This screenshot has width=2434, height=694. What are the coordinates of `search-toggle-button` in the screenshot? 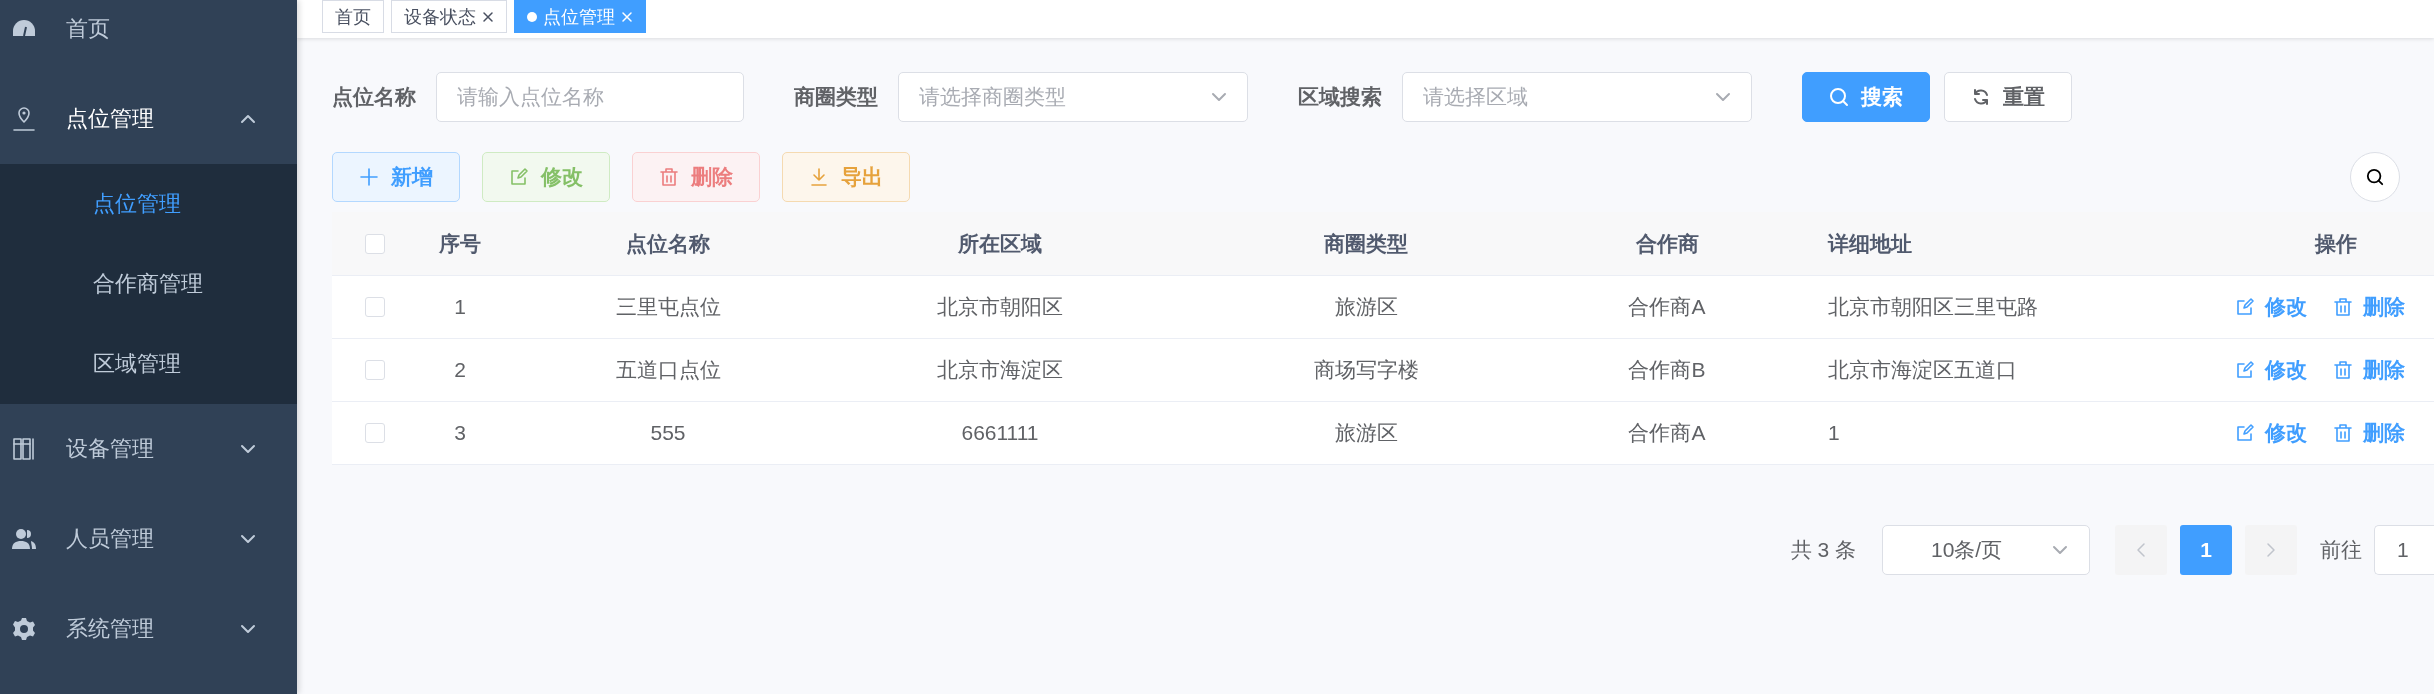 It's located at (2375, 177).